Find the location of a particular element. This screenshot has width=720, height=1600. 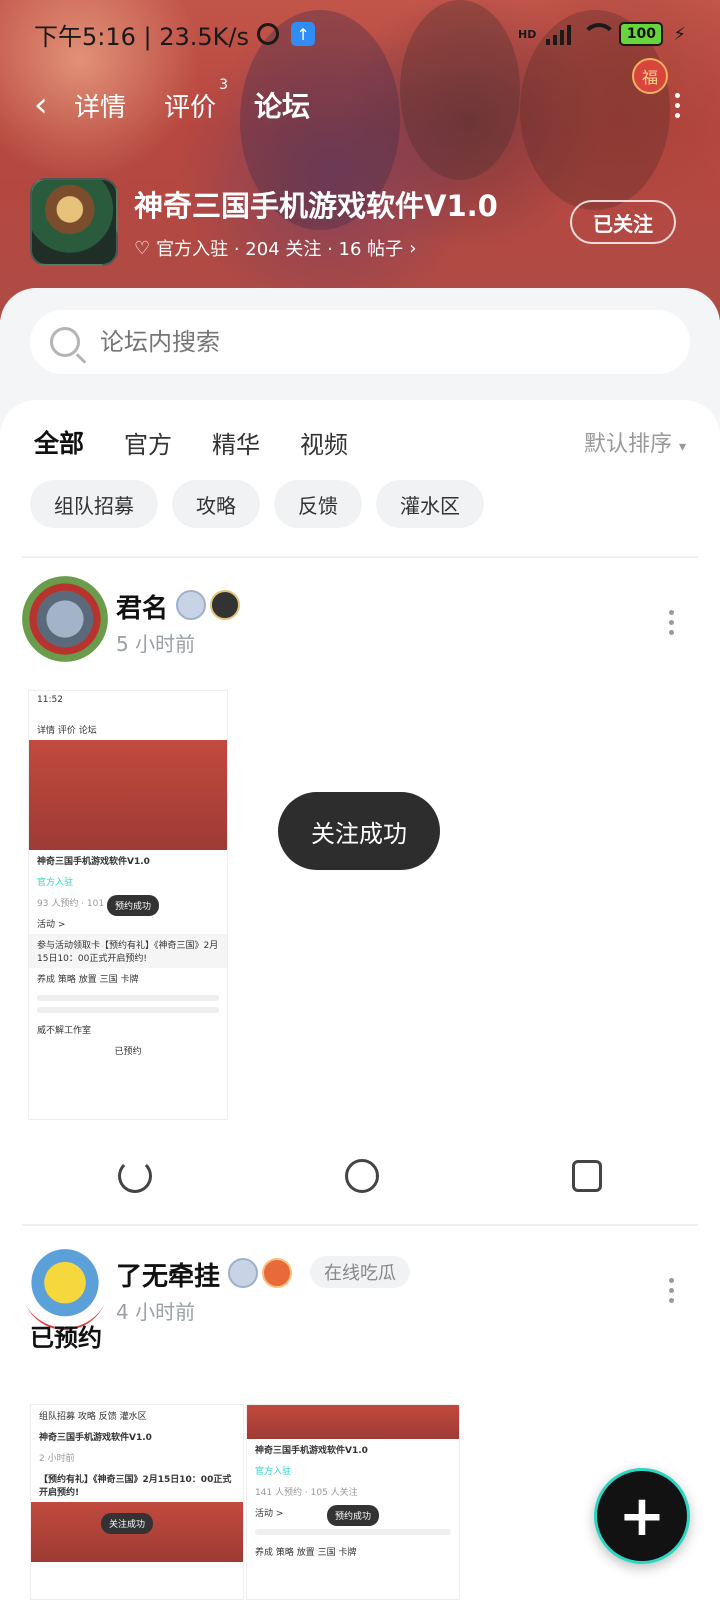

search-icon is located at coordinates (65, 342).